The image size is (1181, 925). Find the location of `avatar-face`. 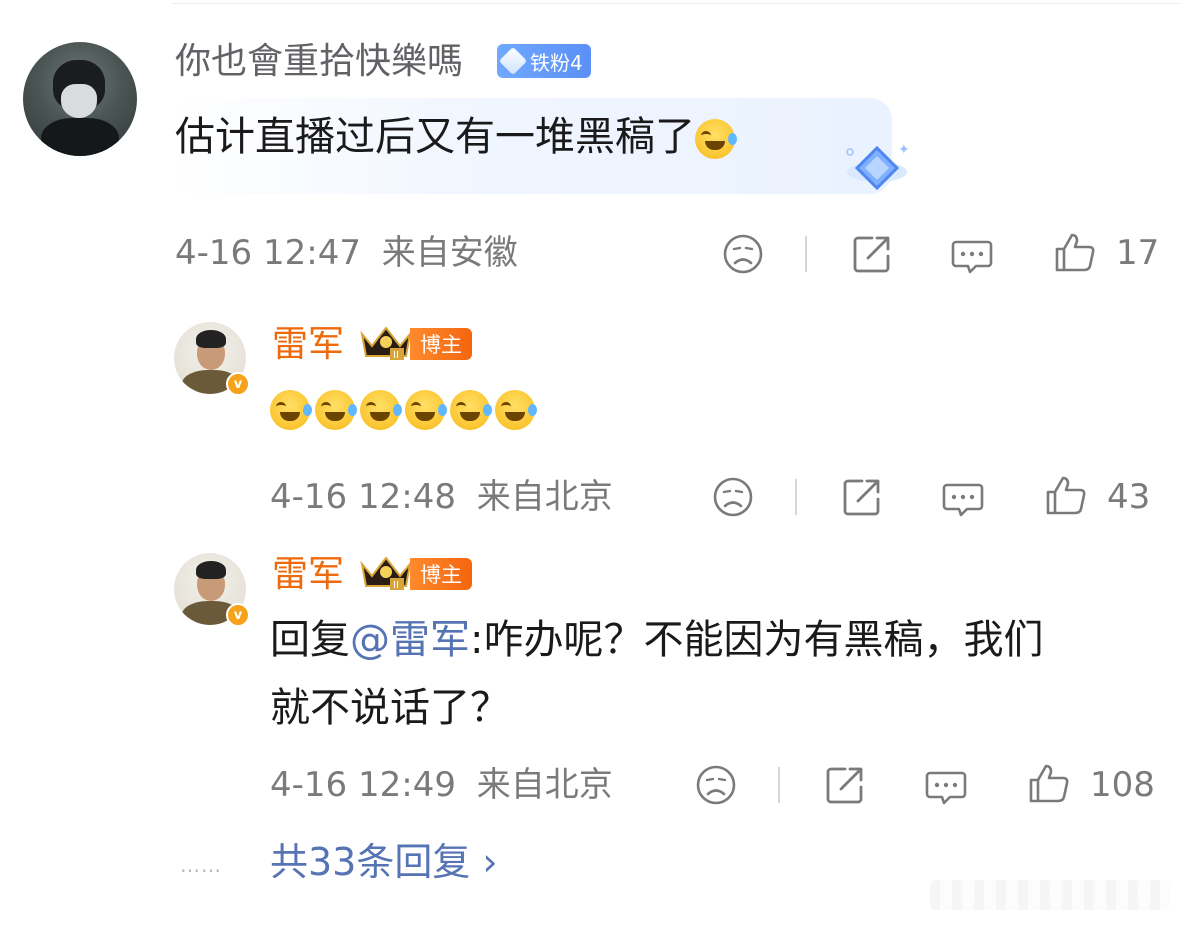

avatar-face is located at coordinates (79, 101).